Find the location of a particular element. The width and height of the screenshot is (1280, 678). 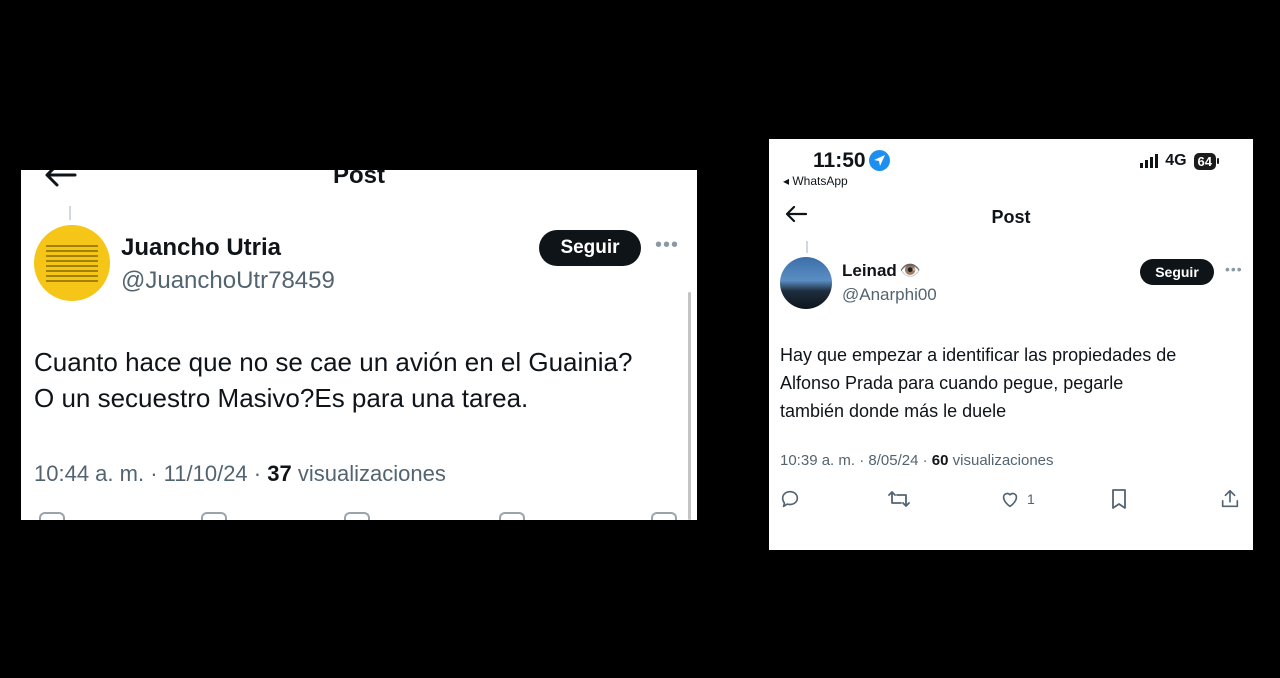

avatar-image is located at coordinates (72, 263).